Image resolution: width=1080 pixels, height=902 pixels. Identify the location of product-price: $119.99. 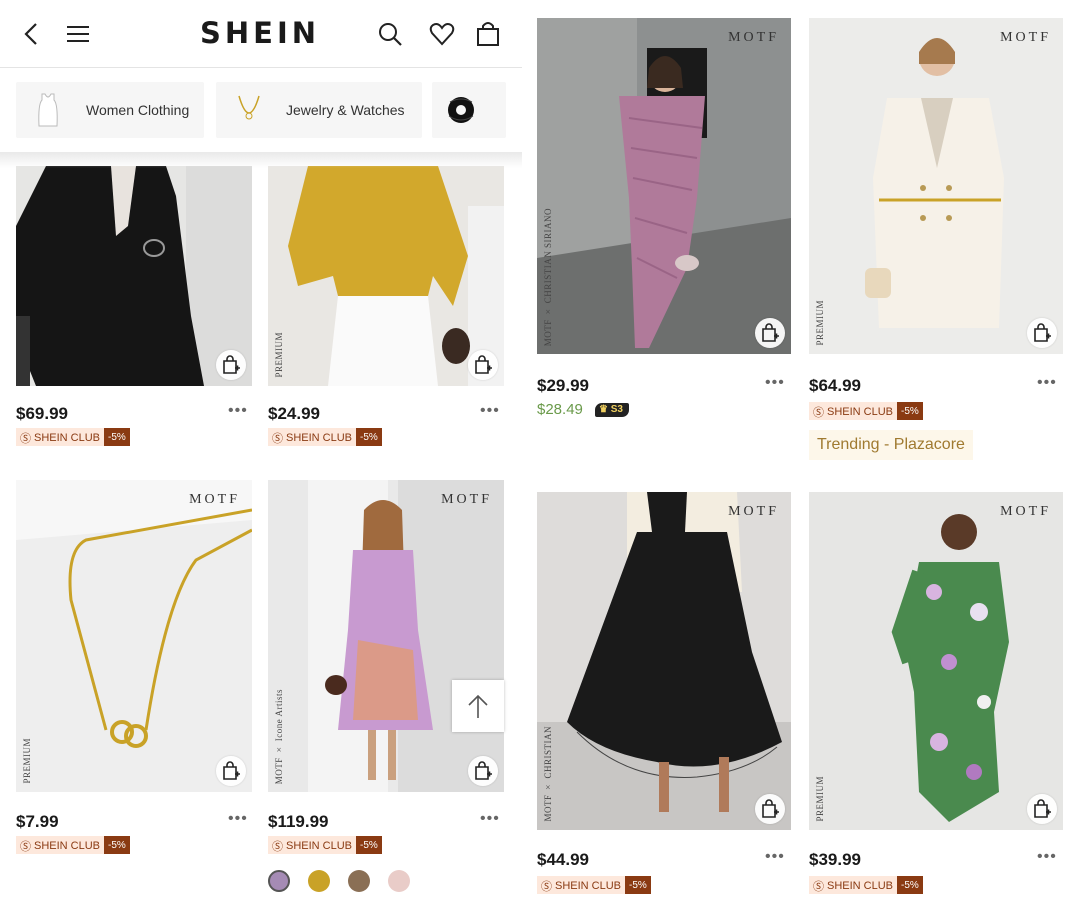
(298, 821).